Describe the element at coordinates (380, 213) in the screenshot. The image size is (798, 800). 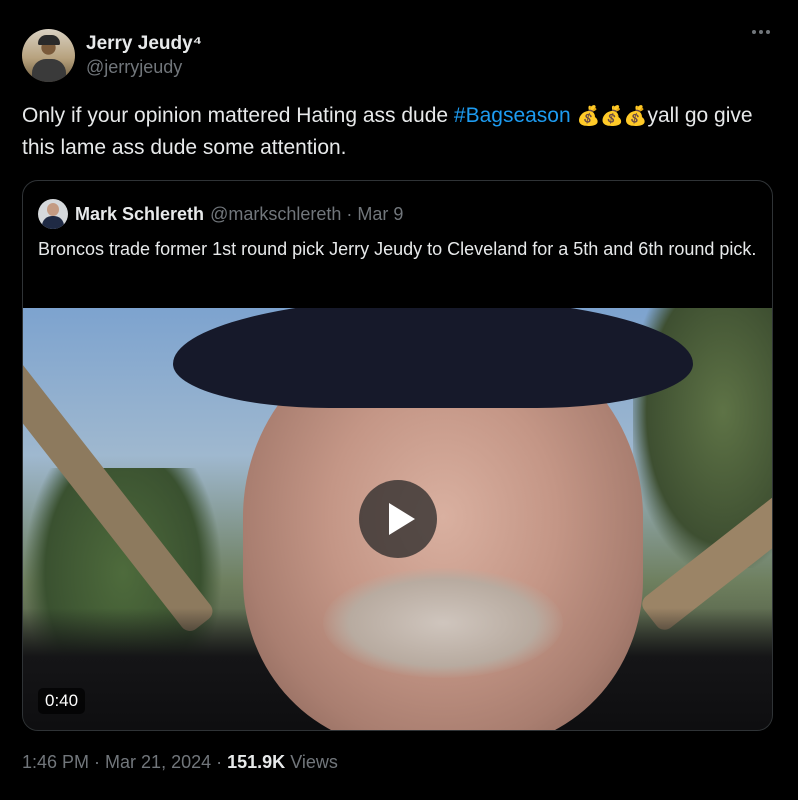
I see `quoted-date: Mar 9` at that location.